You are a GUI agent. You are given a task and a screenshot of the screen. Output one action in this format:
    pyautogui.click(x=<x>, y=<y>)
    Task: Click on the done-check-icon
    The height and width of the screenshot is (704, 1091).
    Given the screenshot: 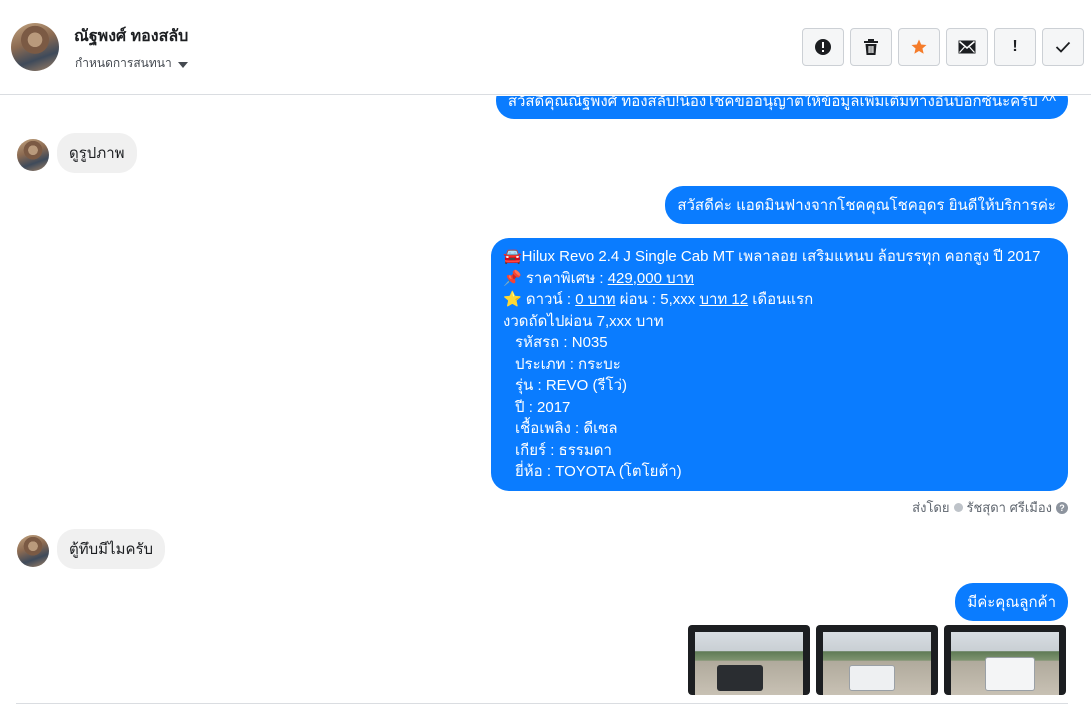 What is the action you would take?
    pyautogui.click(x=1063, y=47)
    